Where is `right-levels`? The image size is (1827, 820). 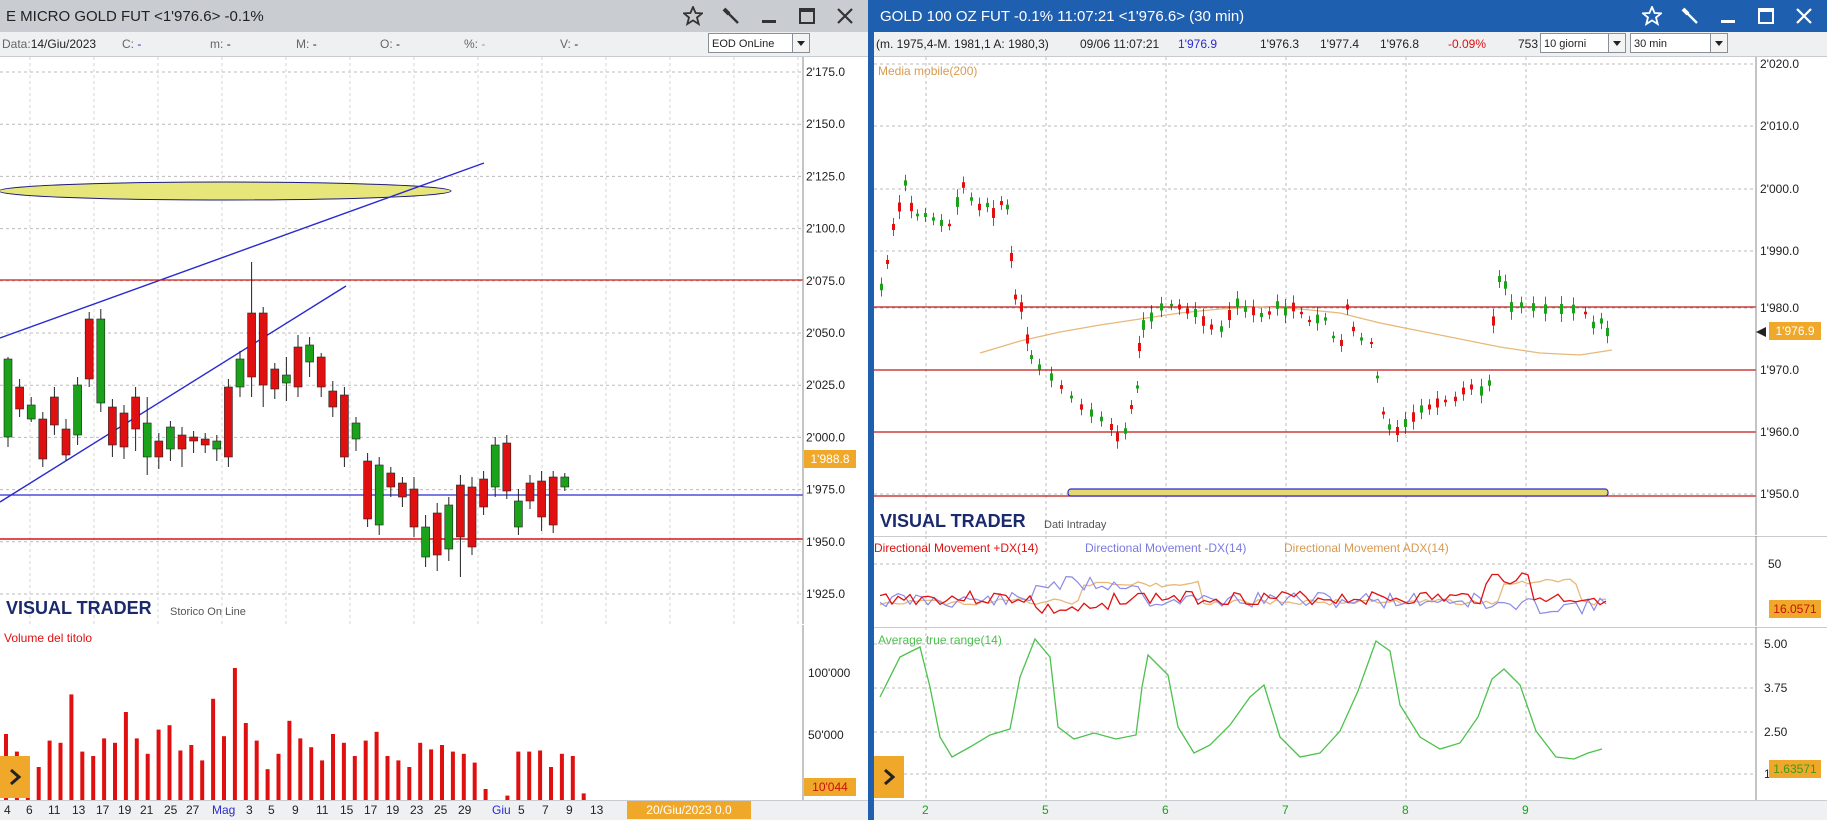
right-levels is located at coordinates (1315, 401).